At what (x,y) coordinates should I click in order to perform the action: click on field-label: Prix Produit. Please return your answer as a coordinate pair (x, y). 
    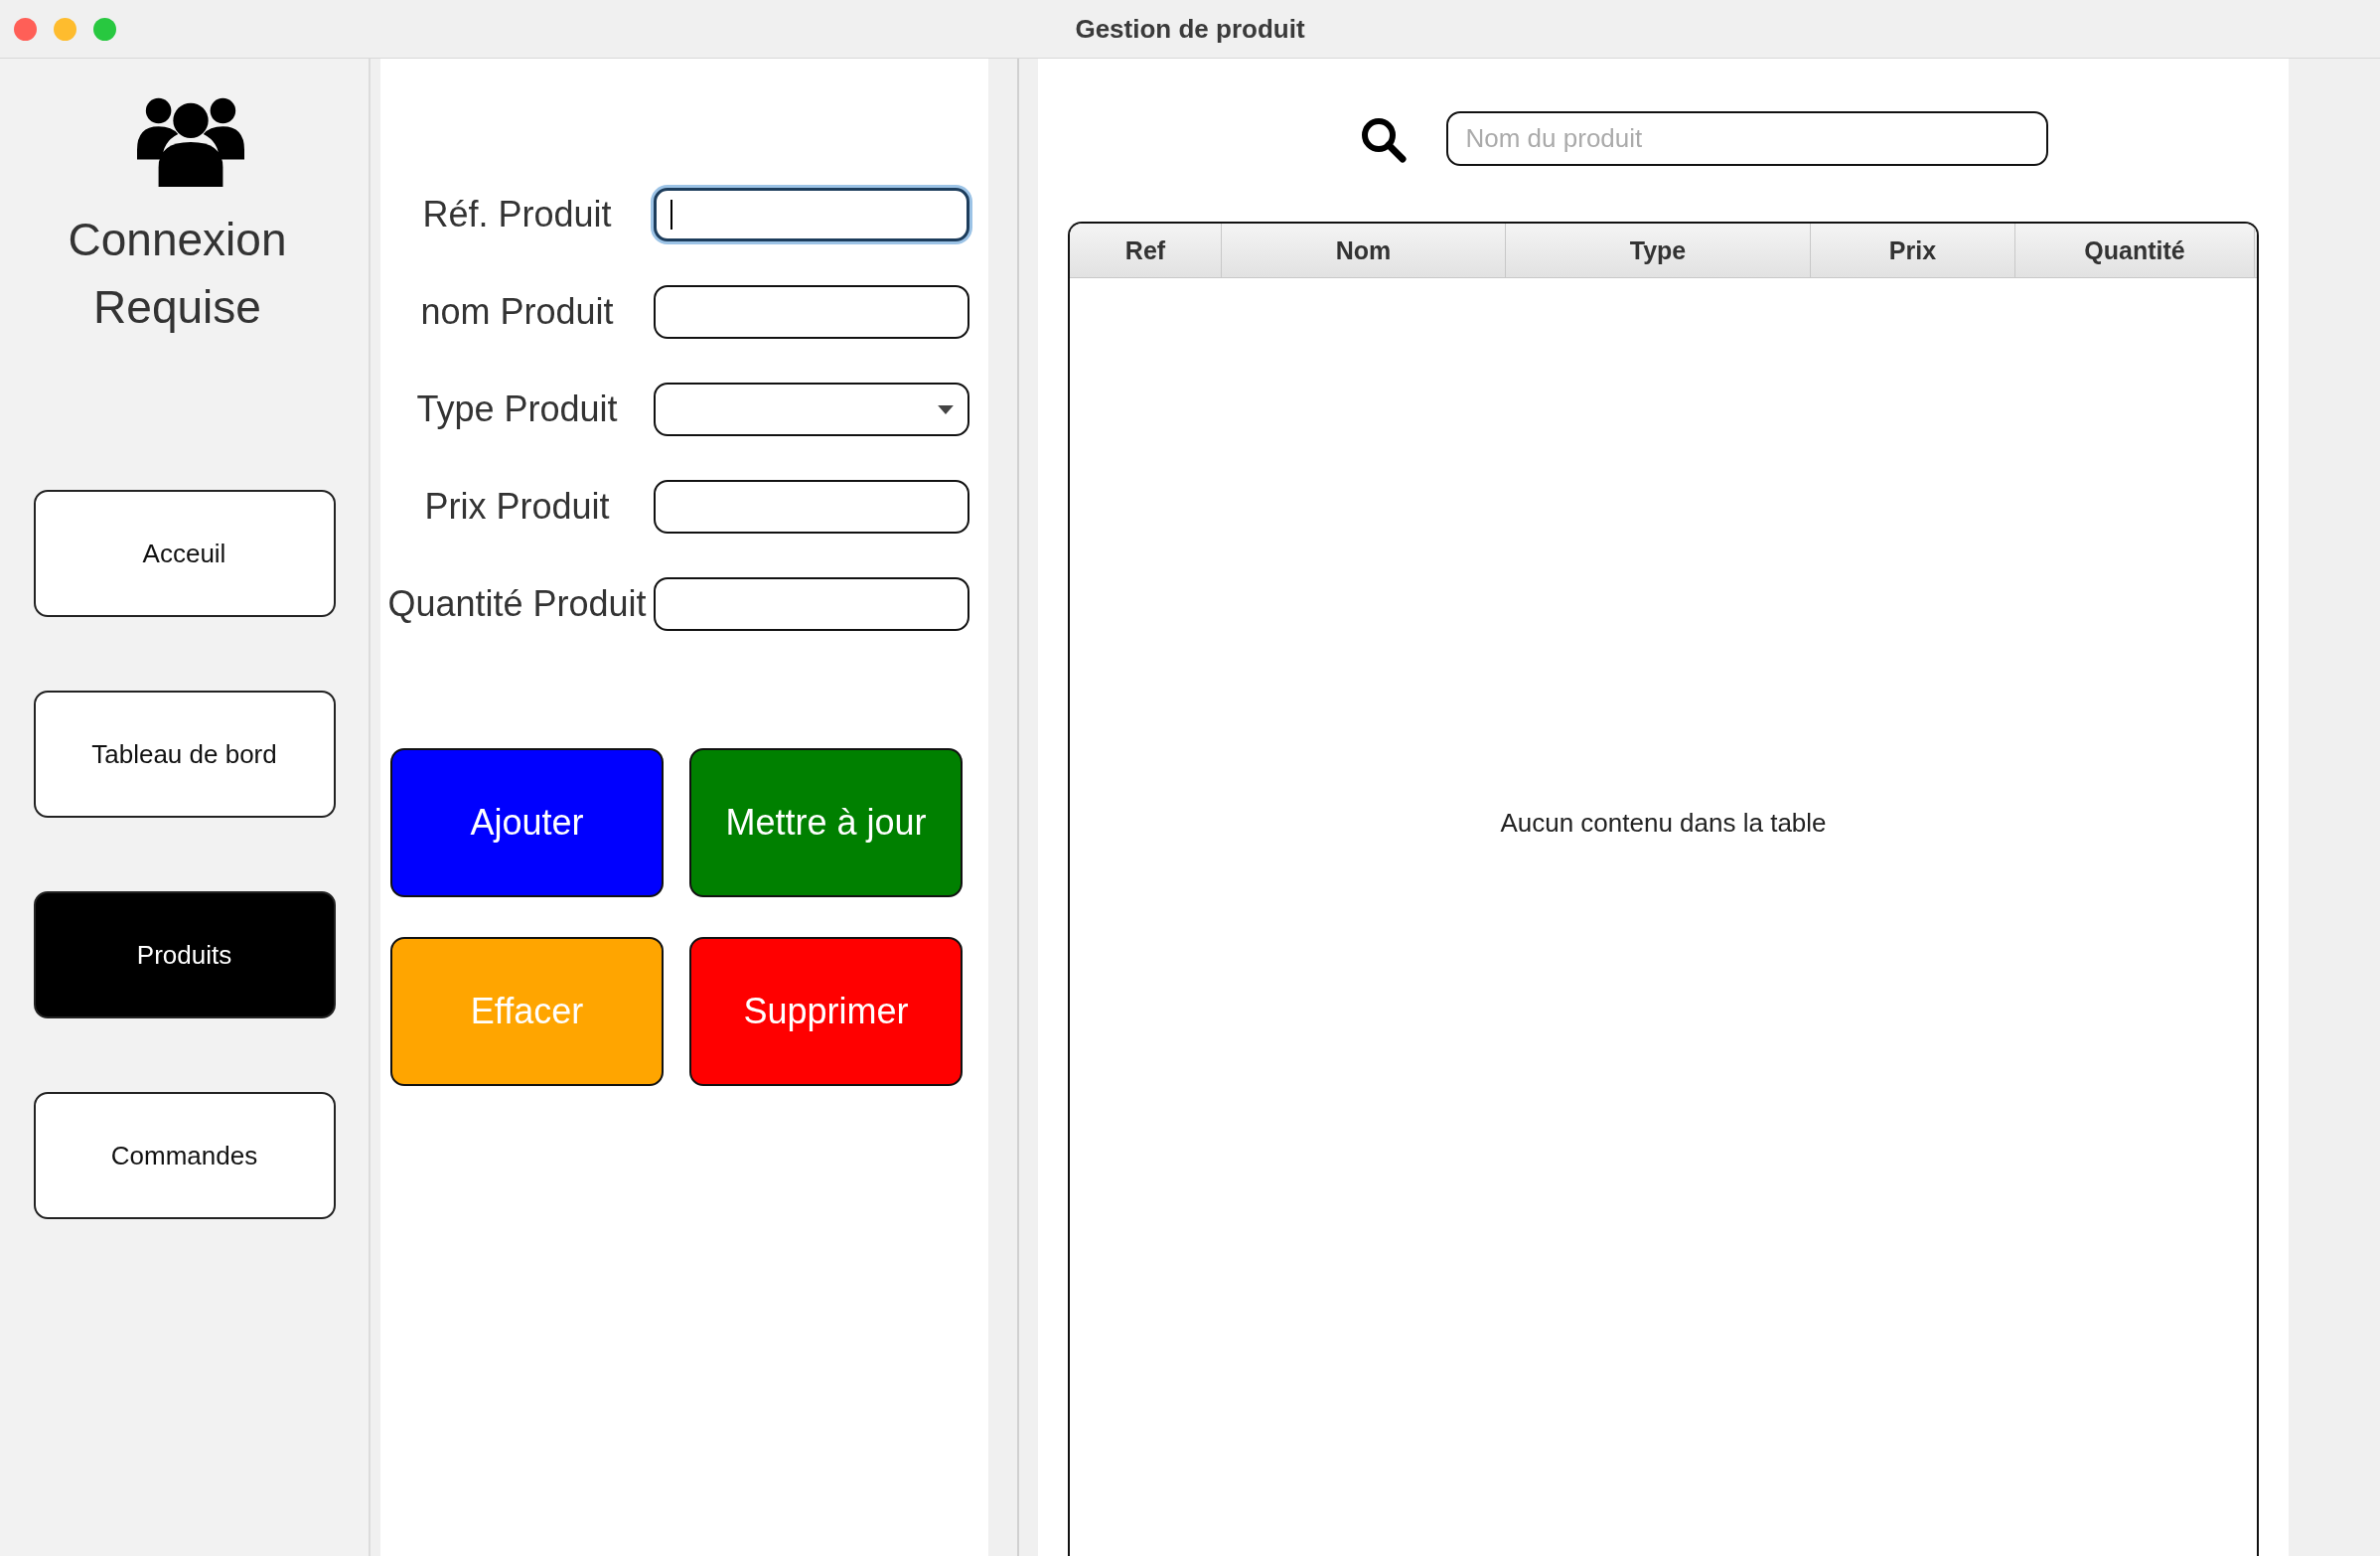
    Looking at the image, I should click on (517, 507).